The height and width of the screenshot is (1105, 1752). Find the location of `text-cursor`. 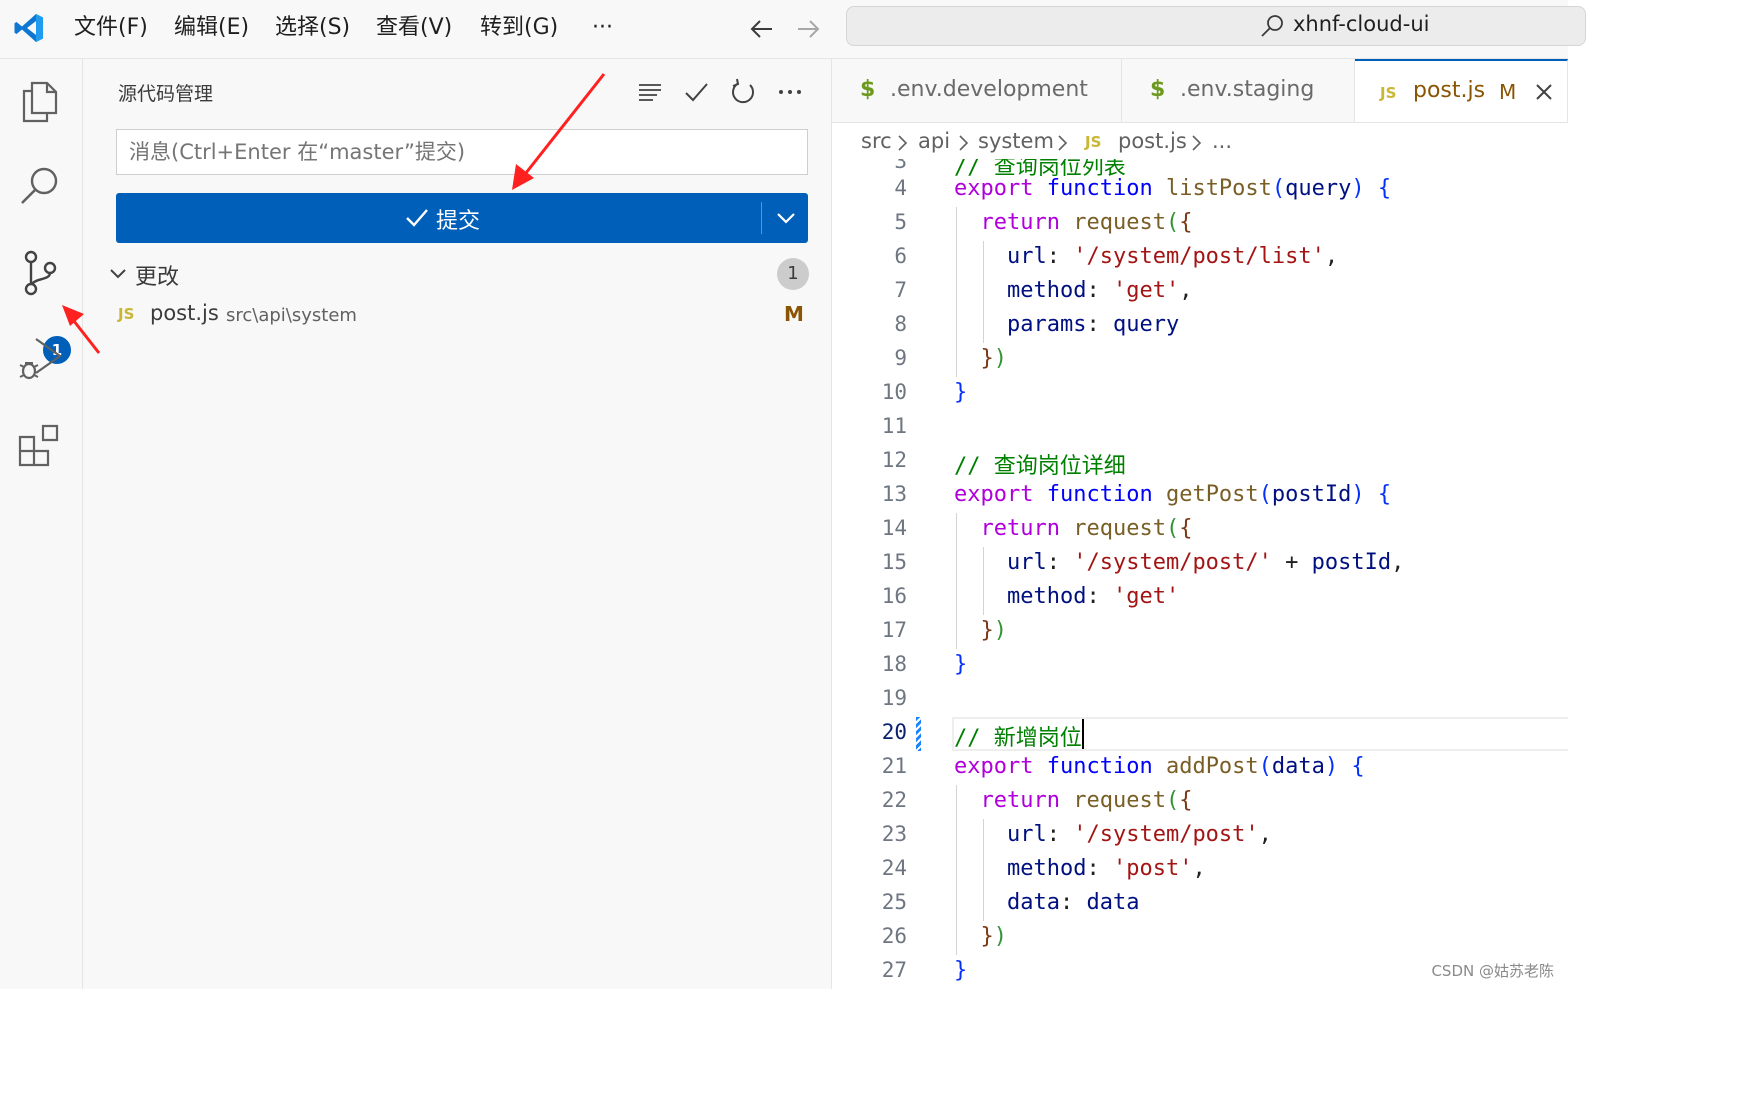

text-cursor is located at coordinates (1082, 734).